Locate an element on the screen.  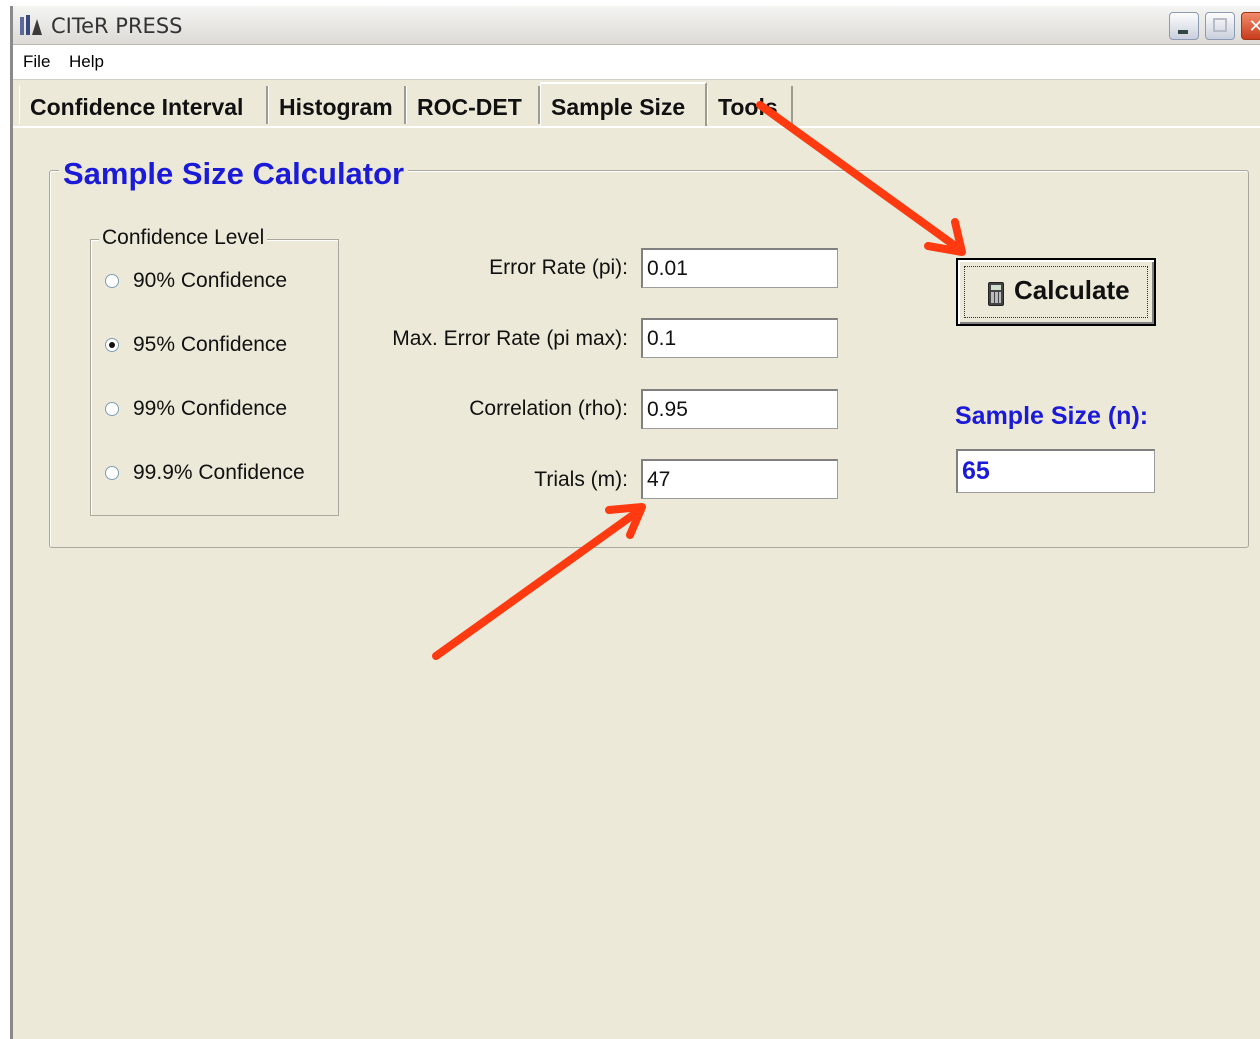
tab-sample-size: Sample Size is located at coordinates (623, 104).